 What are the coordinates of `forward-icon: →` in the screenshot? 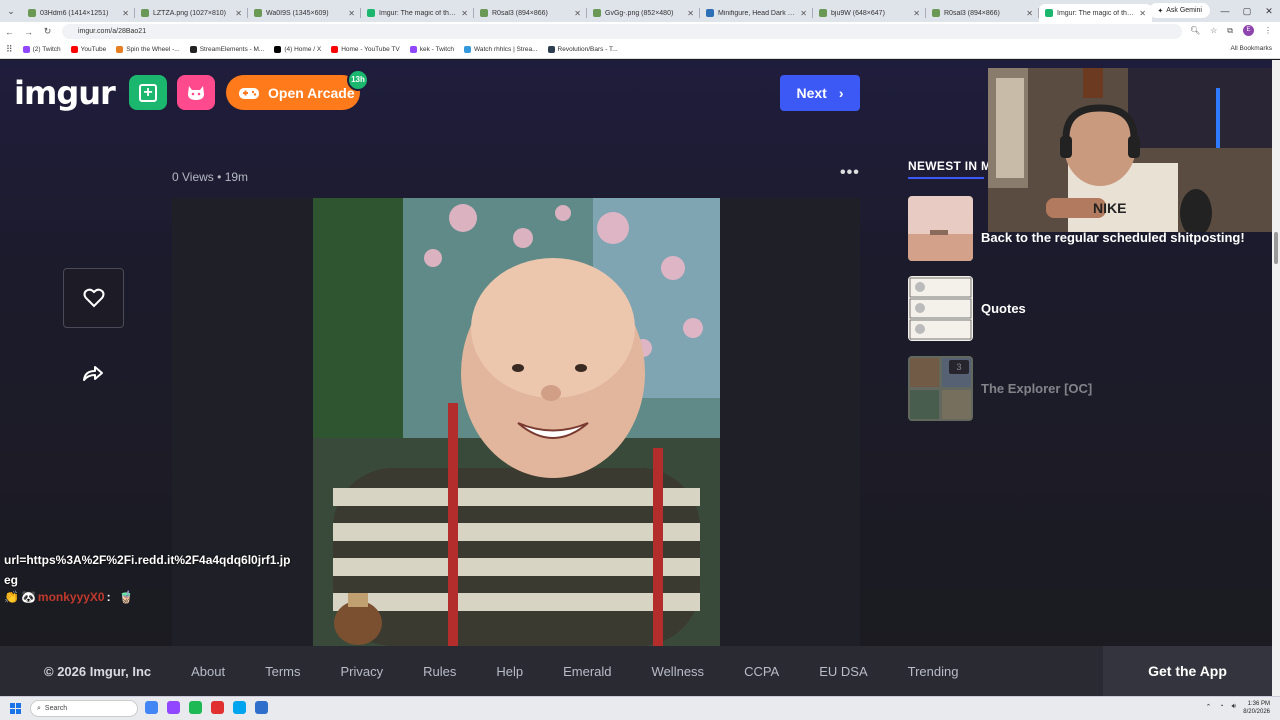 It's located at (28, 32).